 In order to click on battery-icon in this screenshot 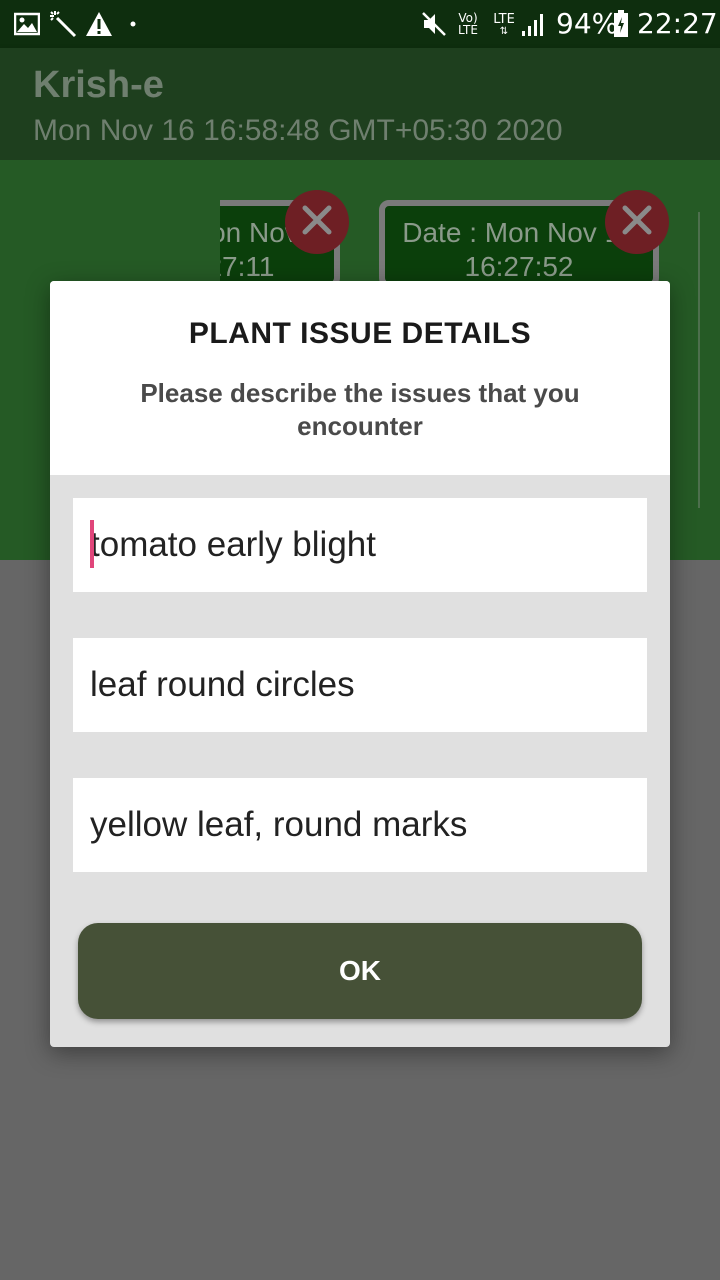, I will do `click(621, 24)`.